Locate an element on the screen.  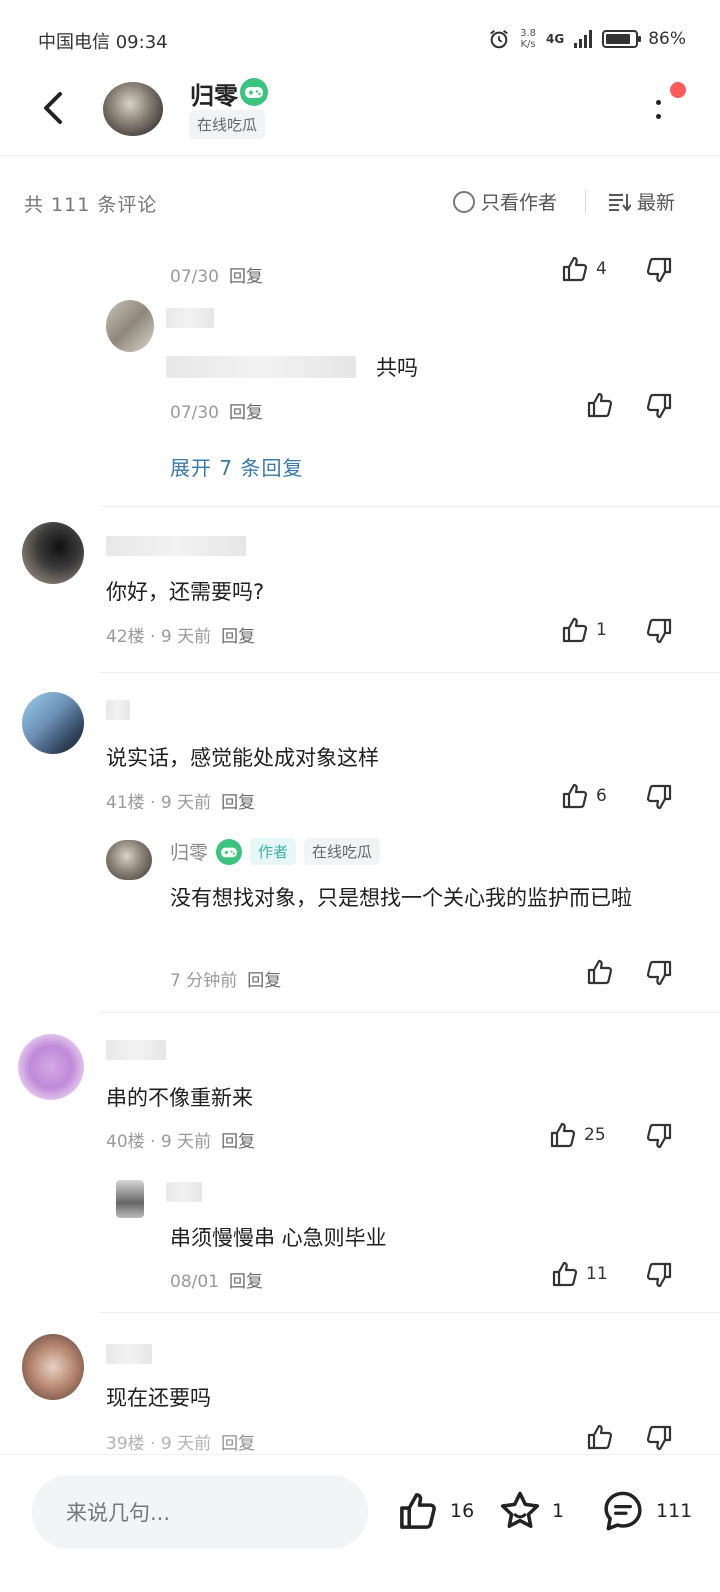
sort-label: 最新 is located at coordinates (656, 203).